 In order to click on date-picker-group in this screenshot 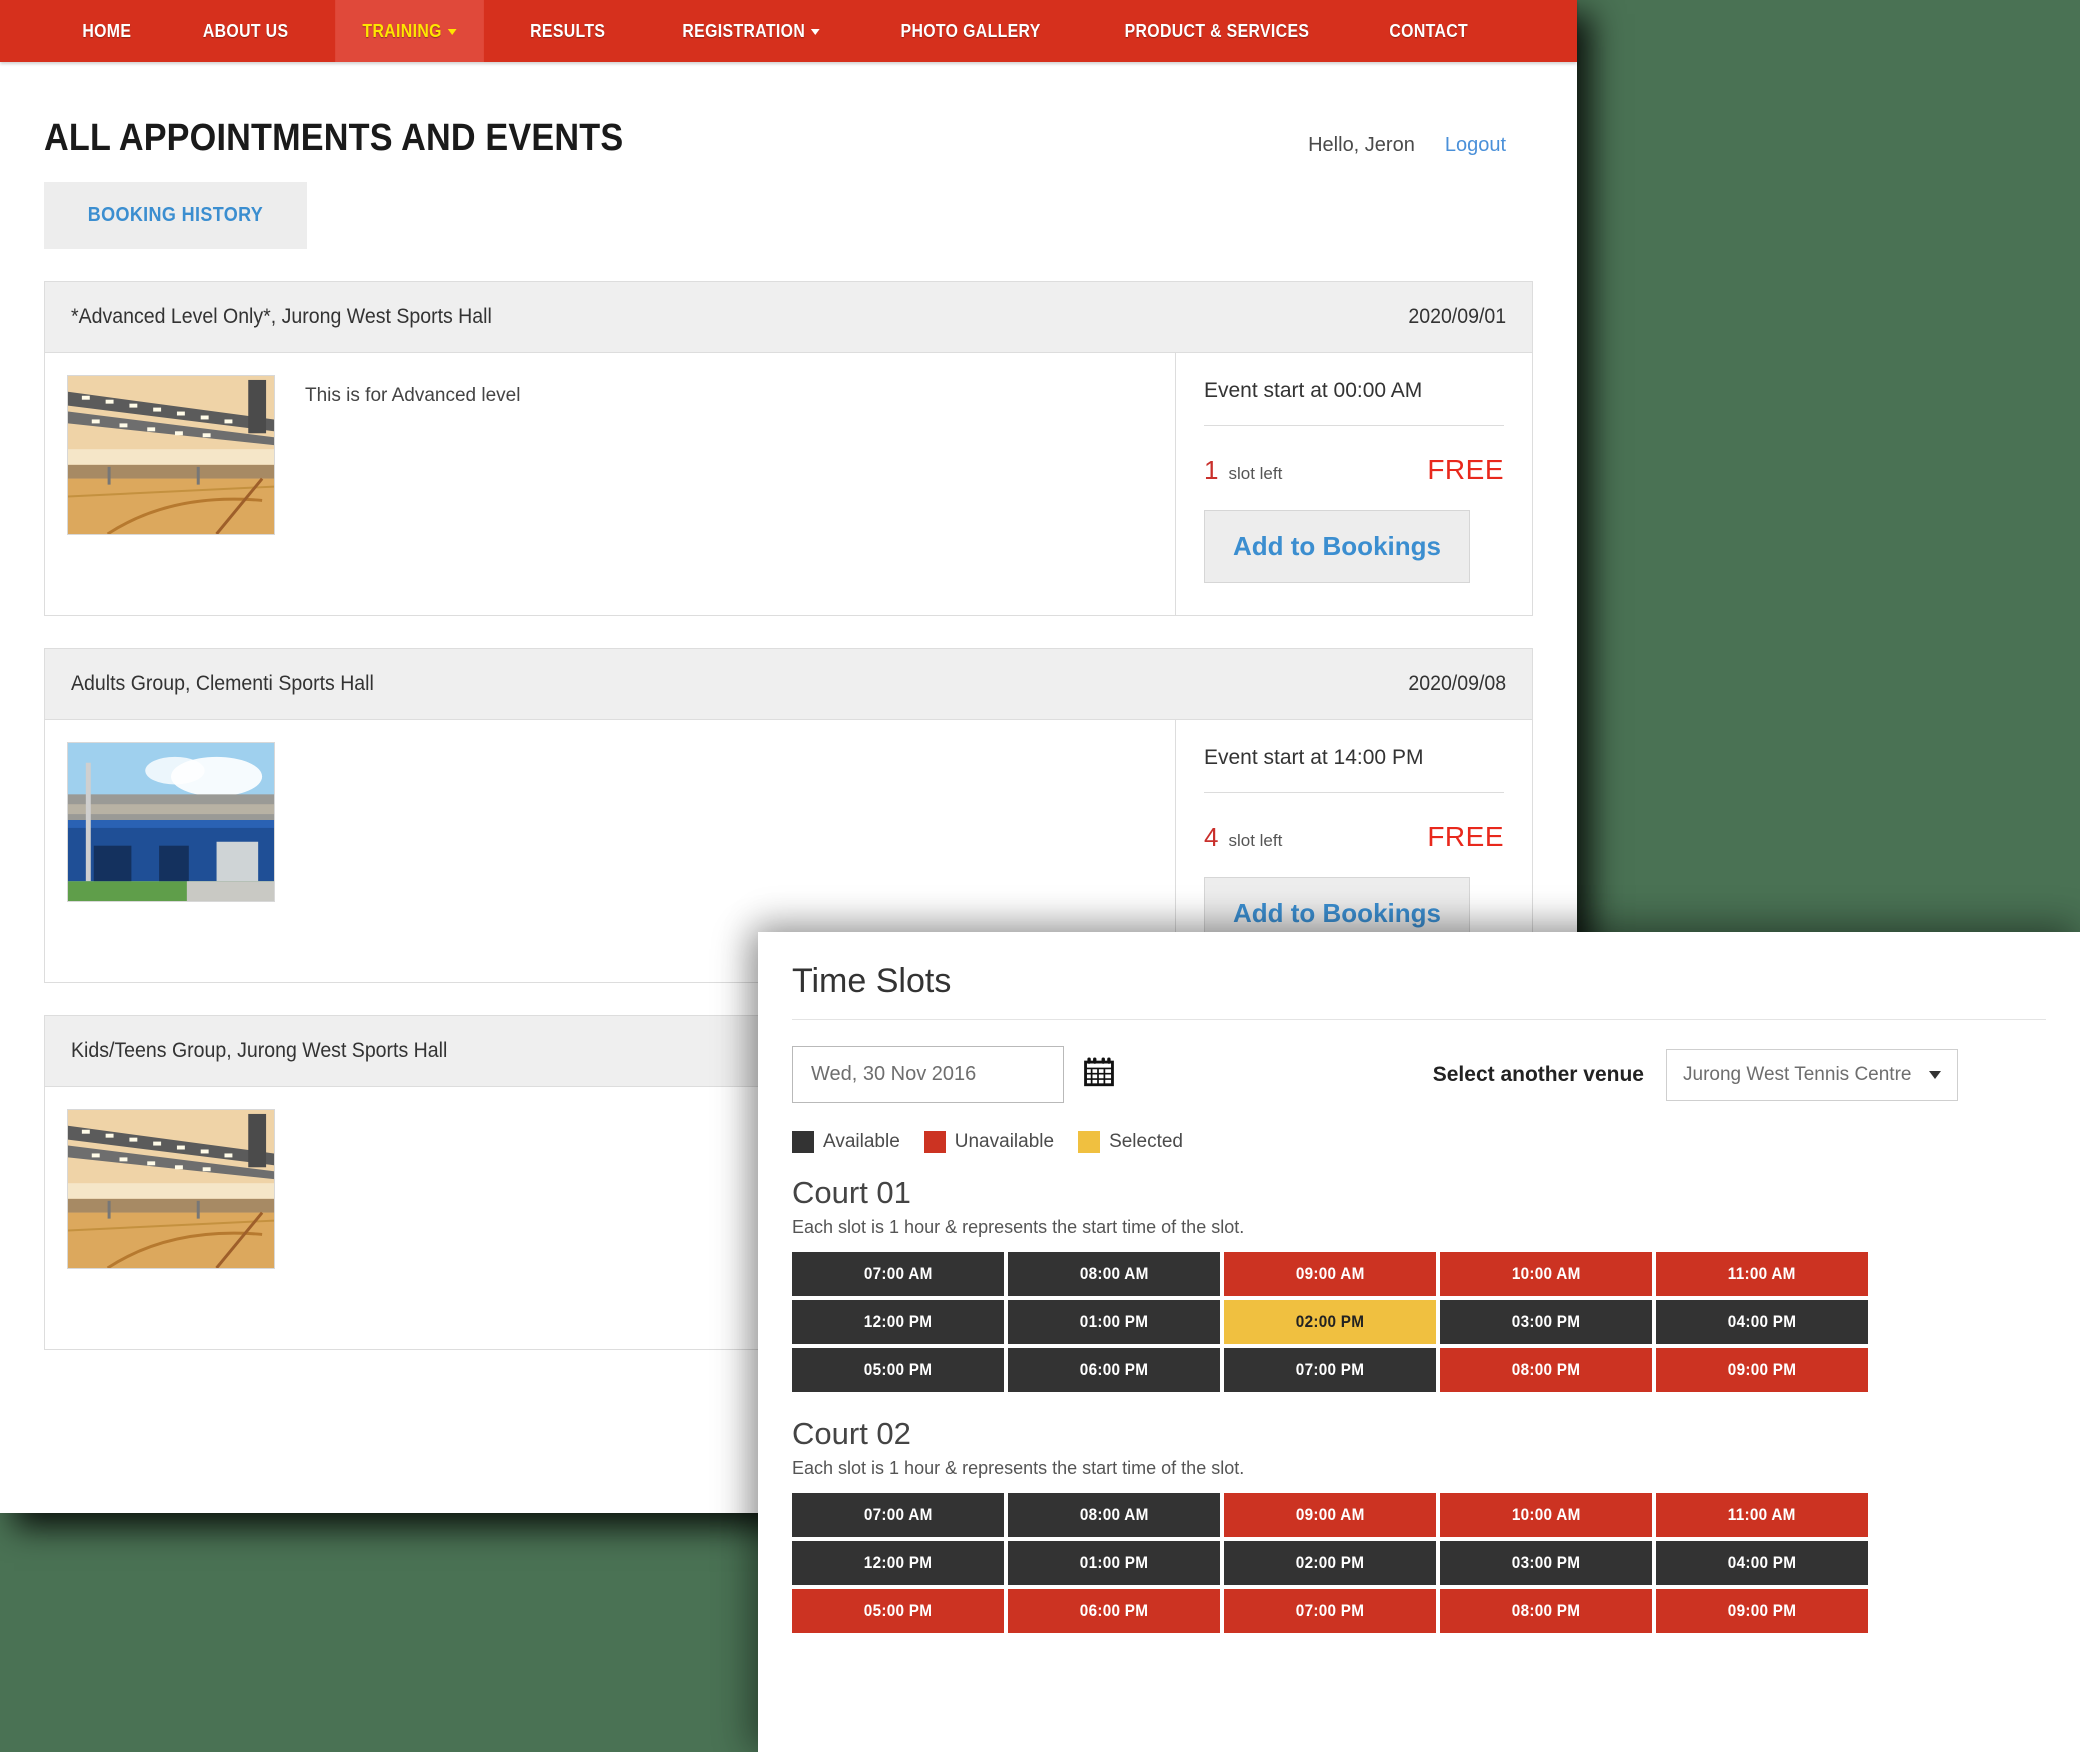, I will do `click(954, 1074)`.